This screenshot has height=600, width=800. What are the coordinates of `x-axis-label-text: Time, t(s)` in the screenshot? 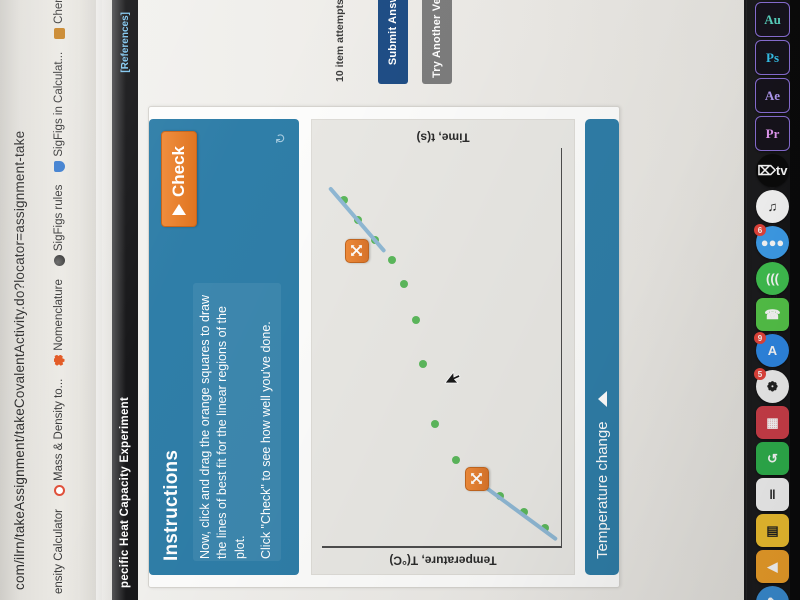 It's located at (443, 137).